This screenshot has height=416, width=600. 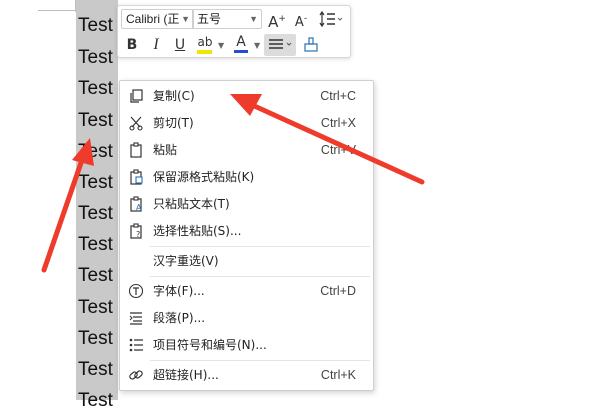 I want to click on grow-font-icon: A+, so click(x=277, y=22).